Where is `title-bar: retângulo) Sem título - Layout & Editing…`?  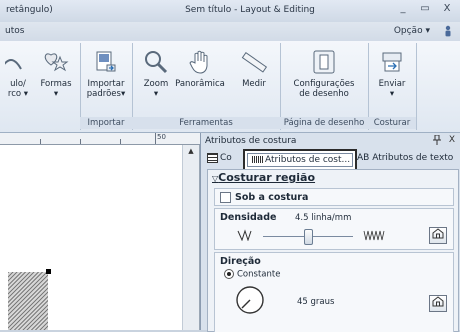 title-bar: retângulo) Sem título - Layout & Editing… is located at coordinates (230, 11).